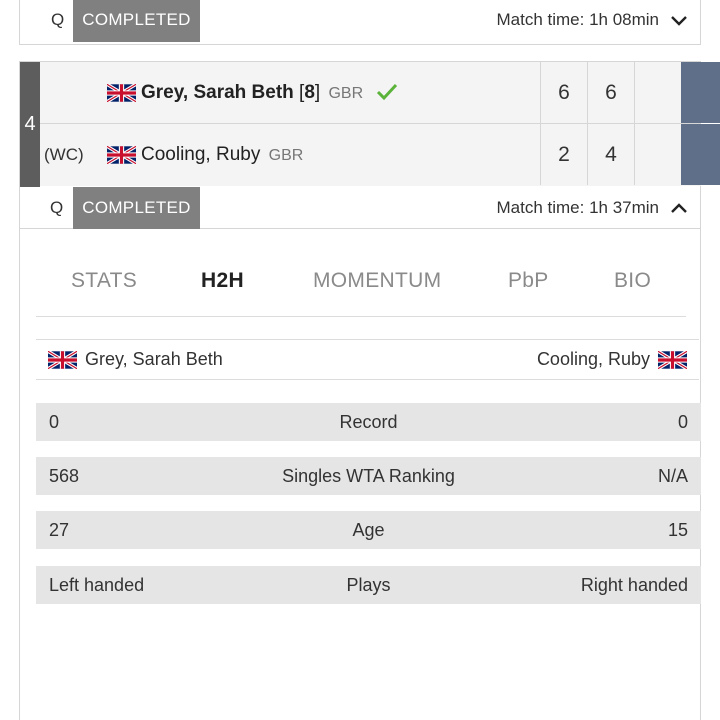 Image resolution: width=720 pixels, height=720 pixels. What do you see at coordinates (360, 208) in the screenshot?
I see `match-footer: Q COMPLETED Match time: 1h 37min` at bounding box center [360, 208].